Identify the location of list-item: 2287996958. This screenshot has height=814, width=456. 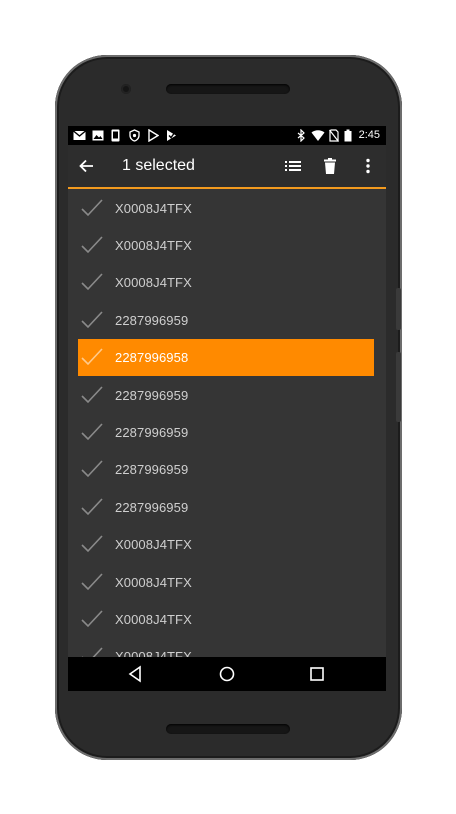
(226, 358).